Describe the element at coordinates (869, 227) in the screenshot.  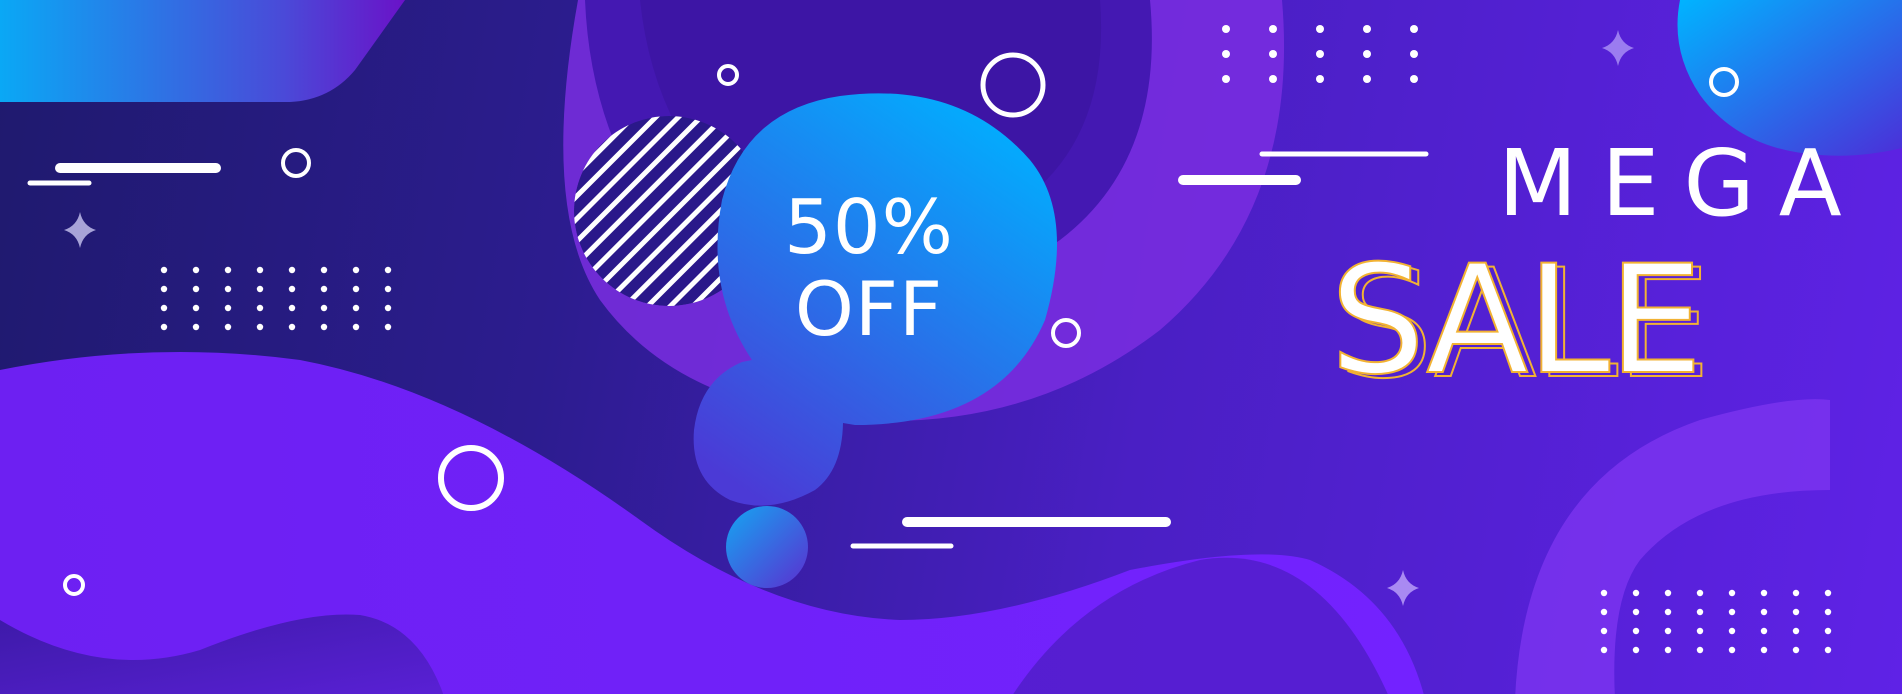
I see `discount-percent: 50%` at that location.